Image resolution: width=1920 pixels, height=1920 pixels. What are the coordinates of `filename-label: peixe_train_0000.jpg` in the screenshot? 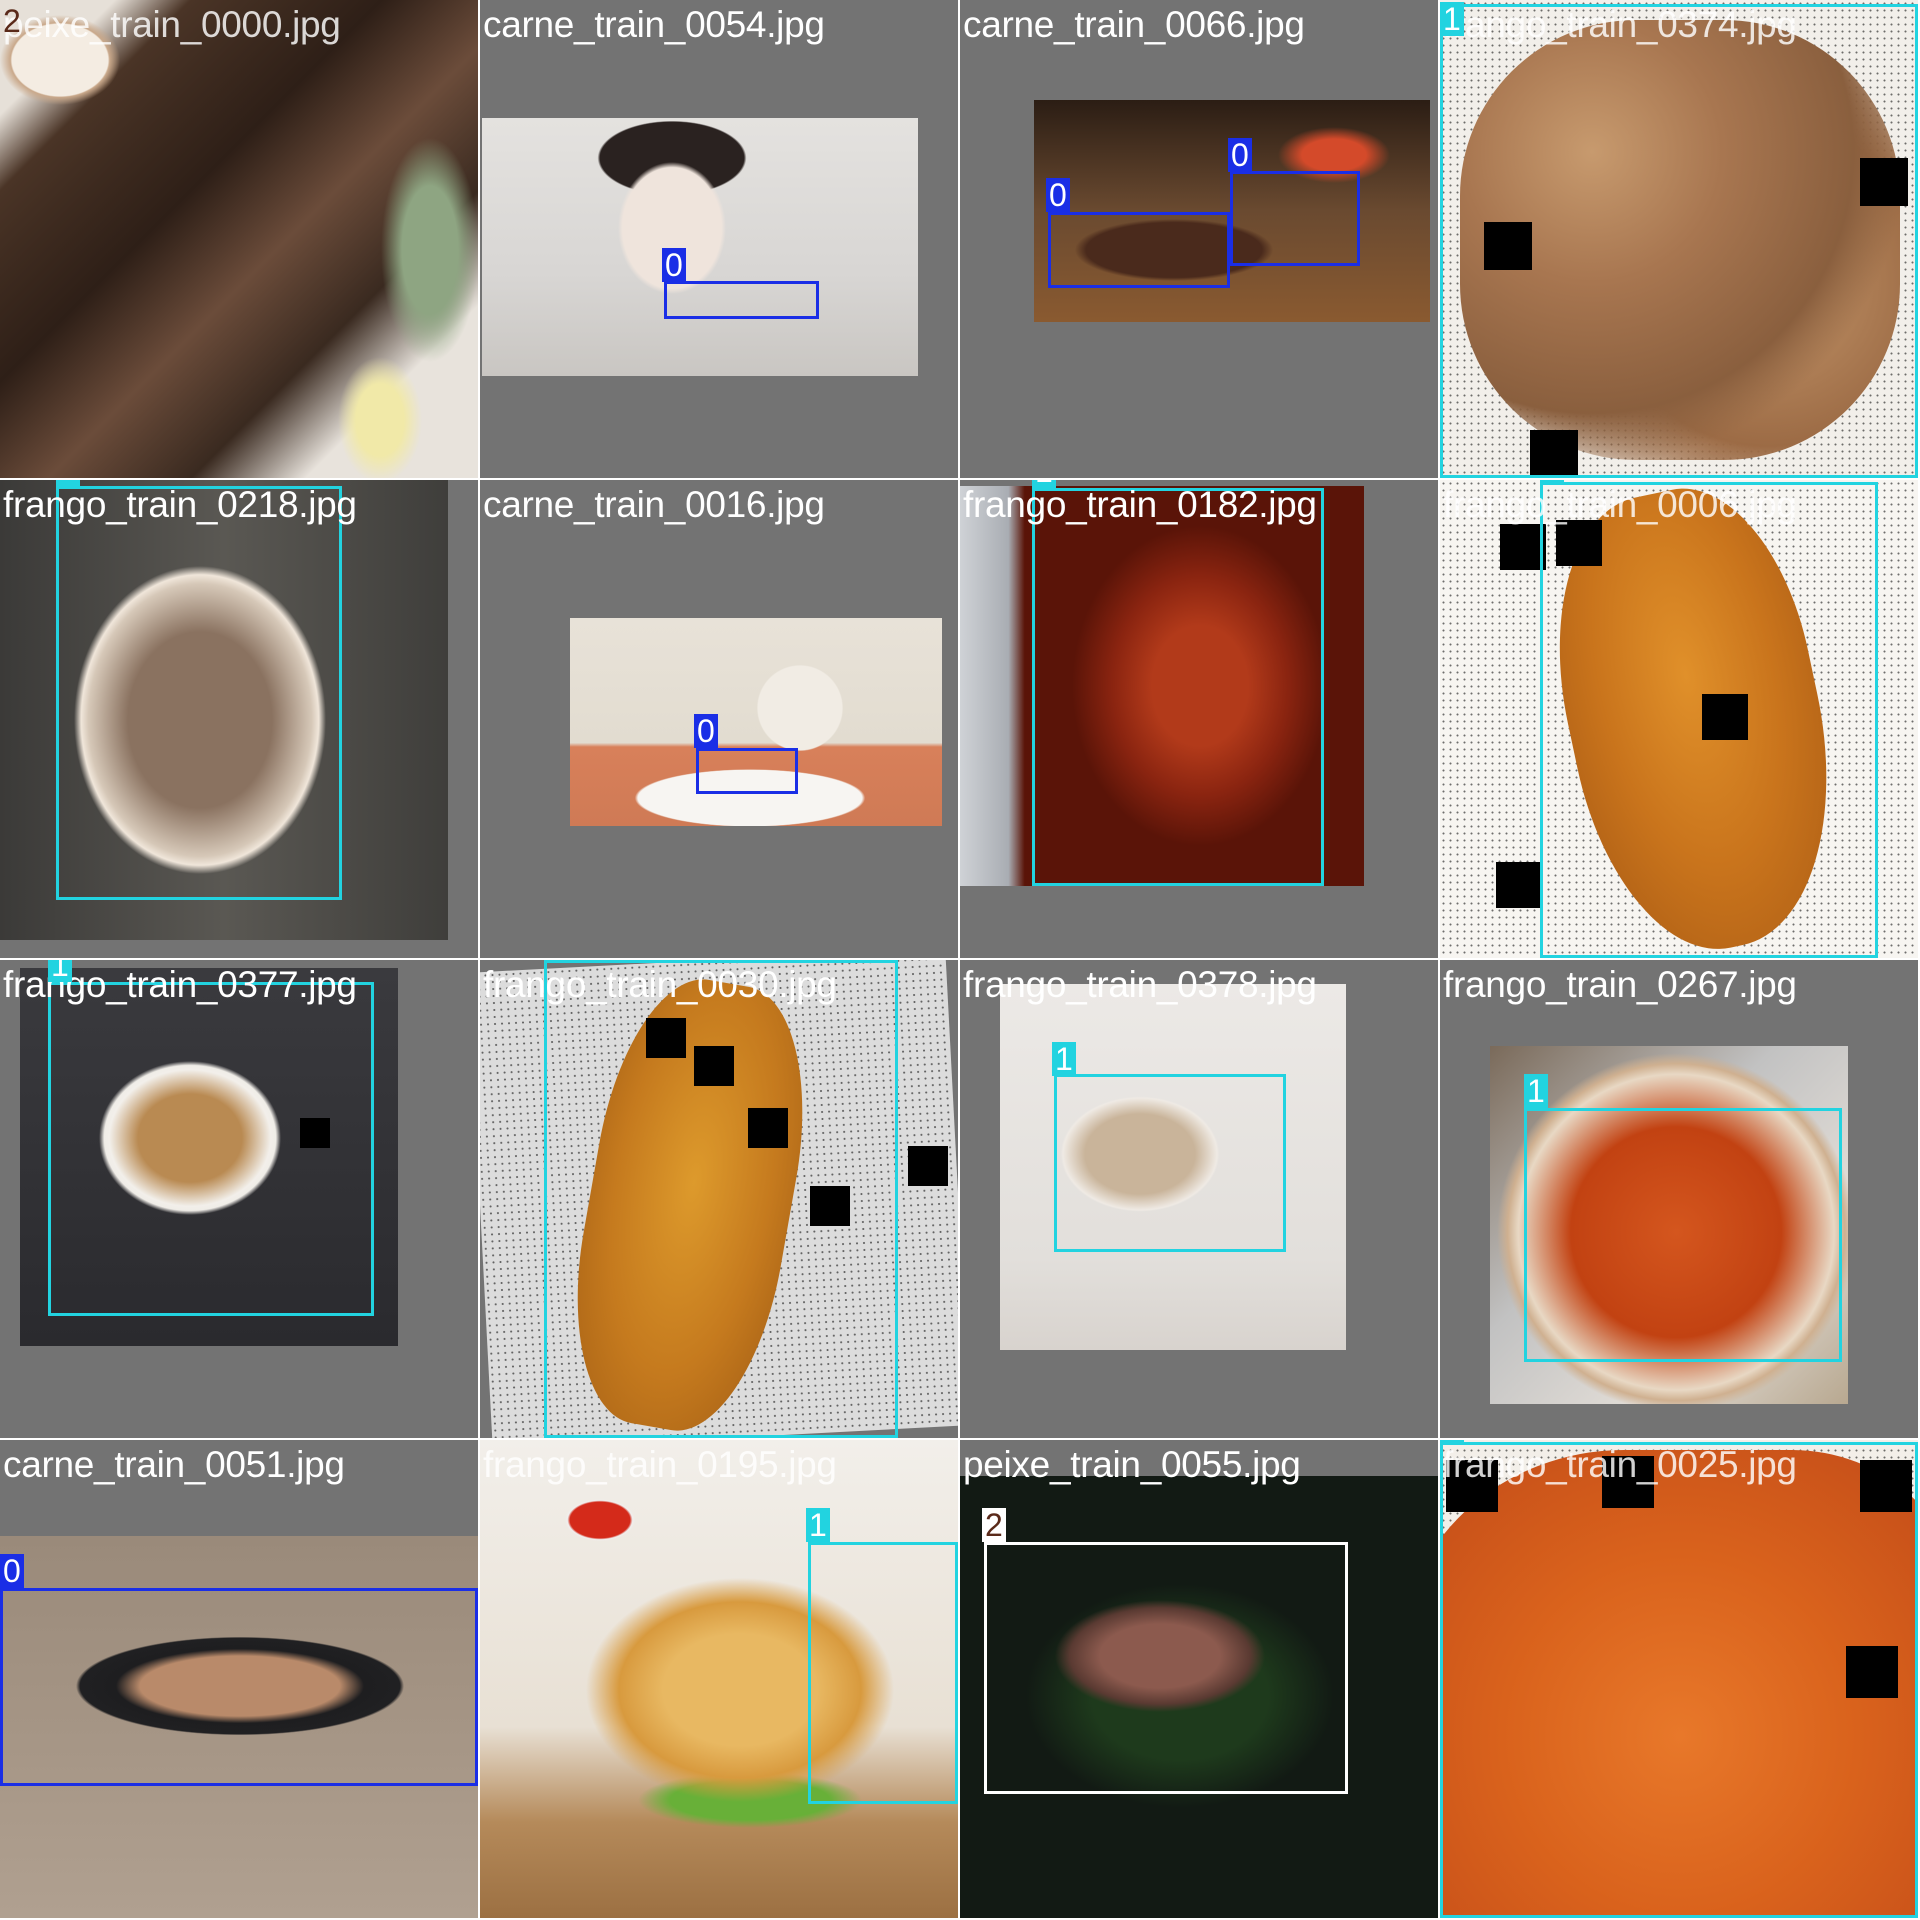 It's located at (172, 24).